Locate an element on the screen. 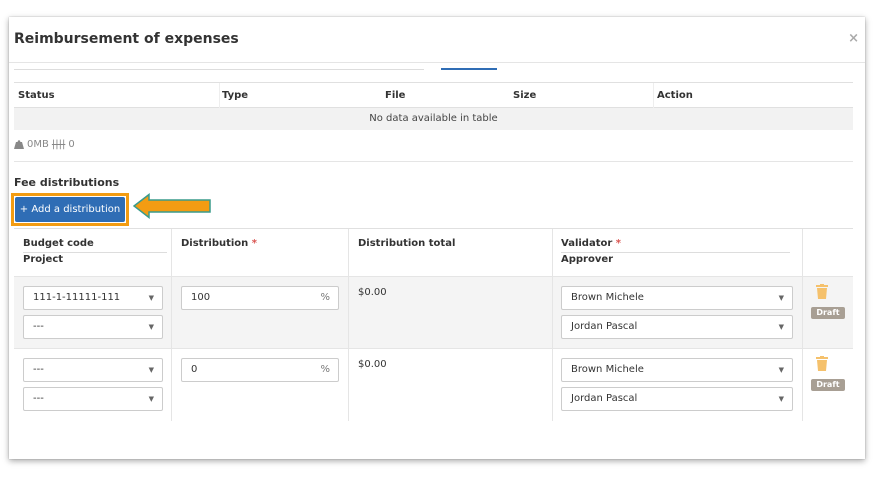 This screenshot has width=892, height=489. budget-code-value: 111-1-11111-111 is located at coordinates (77, 297).